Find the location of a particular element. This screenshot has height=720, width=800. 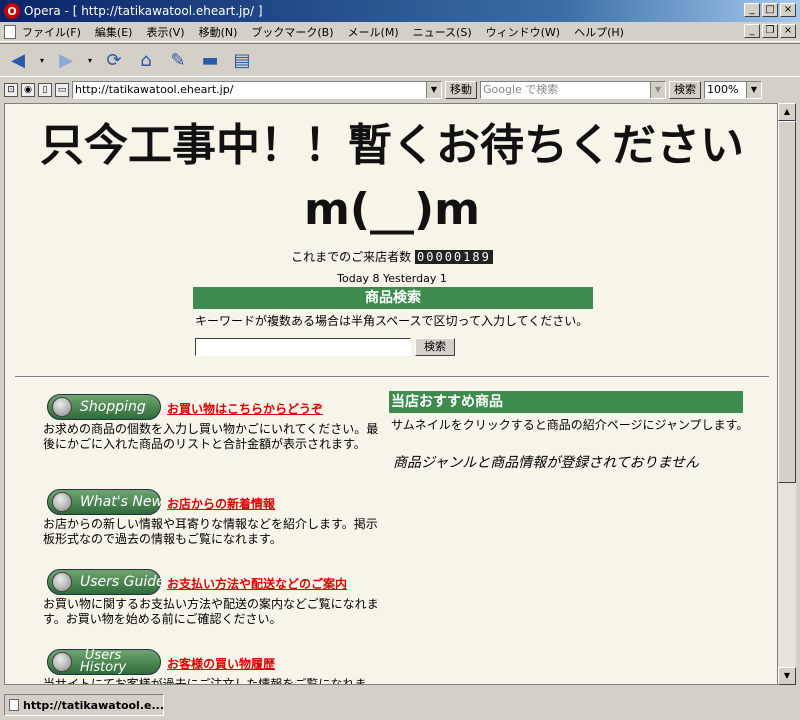

visitor-counter-row: これまでのご来店者数 00000189 is located at coordinates (391, 256).